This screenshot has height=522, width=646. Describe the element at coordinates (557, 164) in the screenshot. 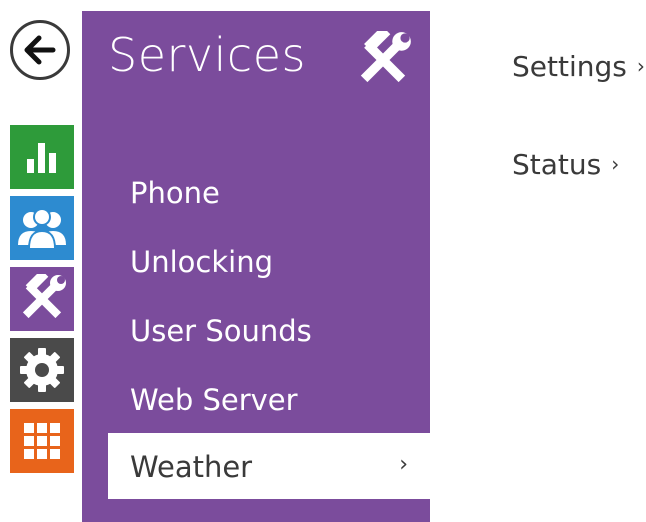

I see `status-link-label: Status` at that location.